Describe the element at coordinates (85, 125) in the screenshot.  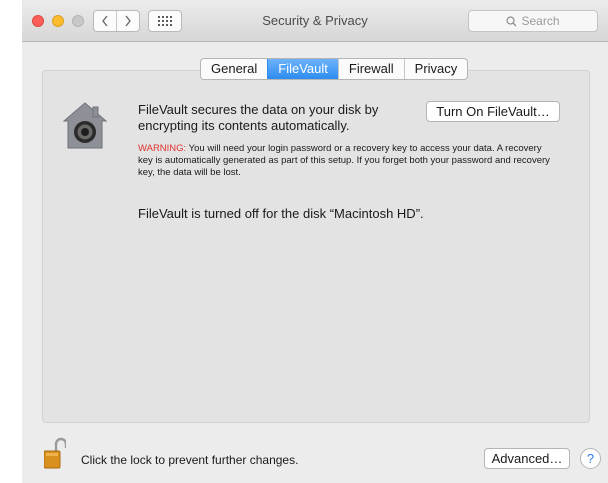
I see `filevault-house-icon` at that location.